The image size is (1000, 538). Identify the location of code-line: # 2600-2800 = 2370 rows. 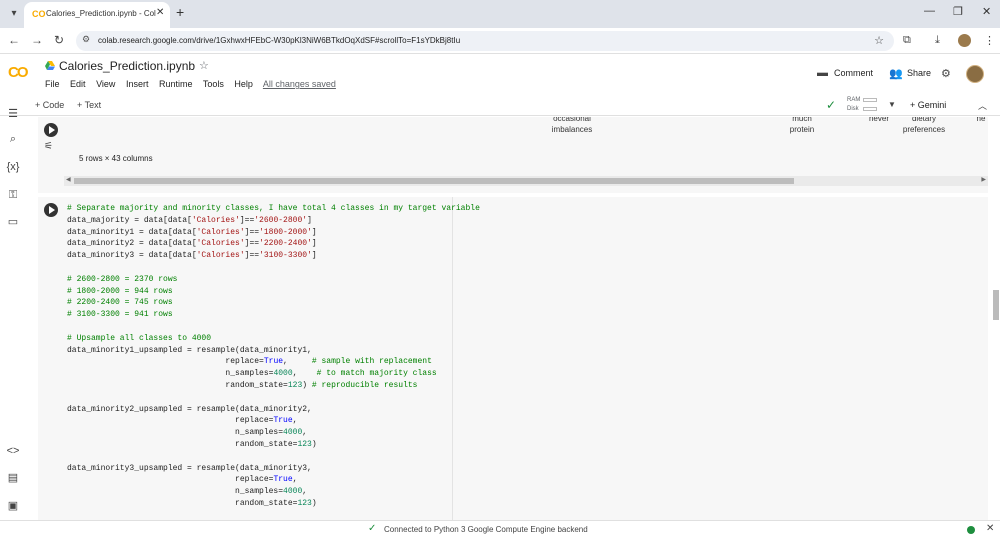
(273, 280).